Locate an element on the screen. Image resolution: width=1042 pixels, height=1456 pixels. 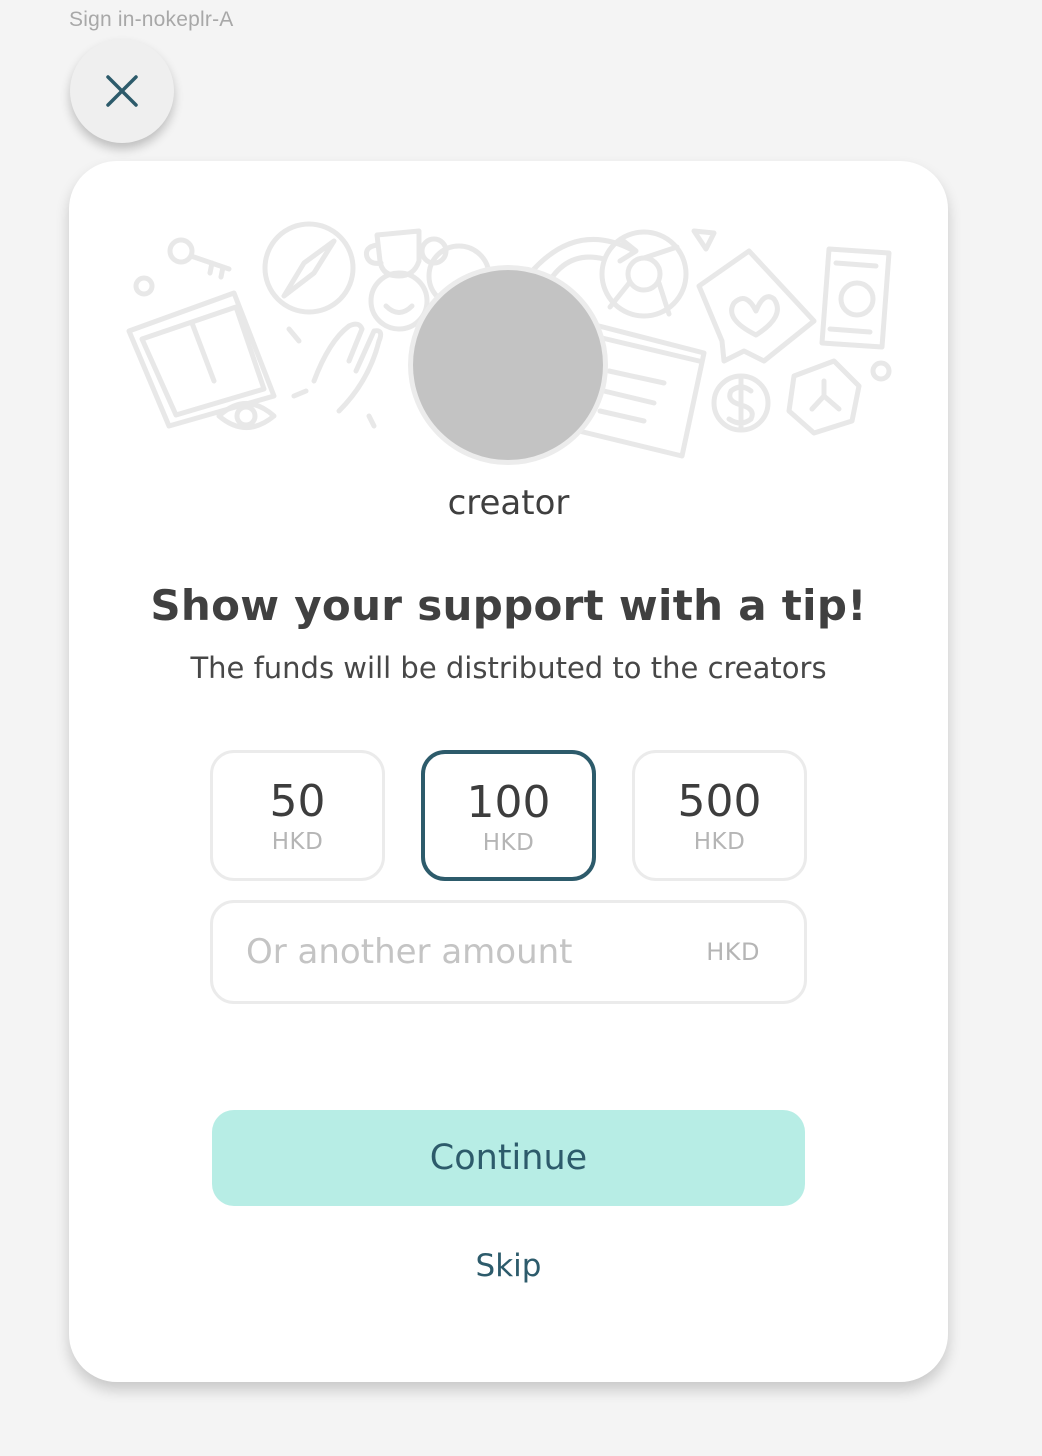
amount-value: 500 is located at coordinates (719, 801).